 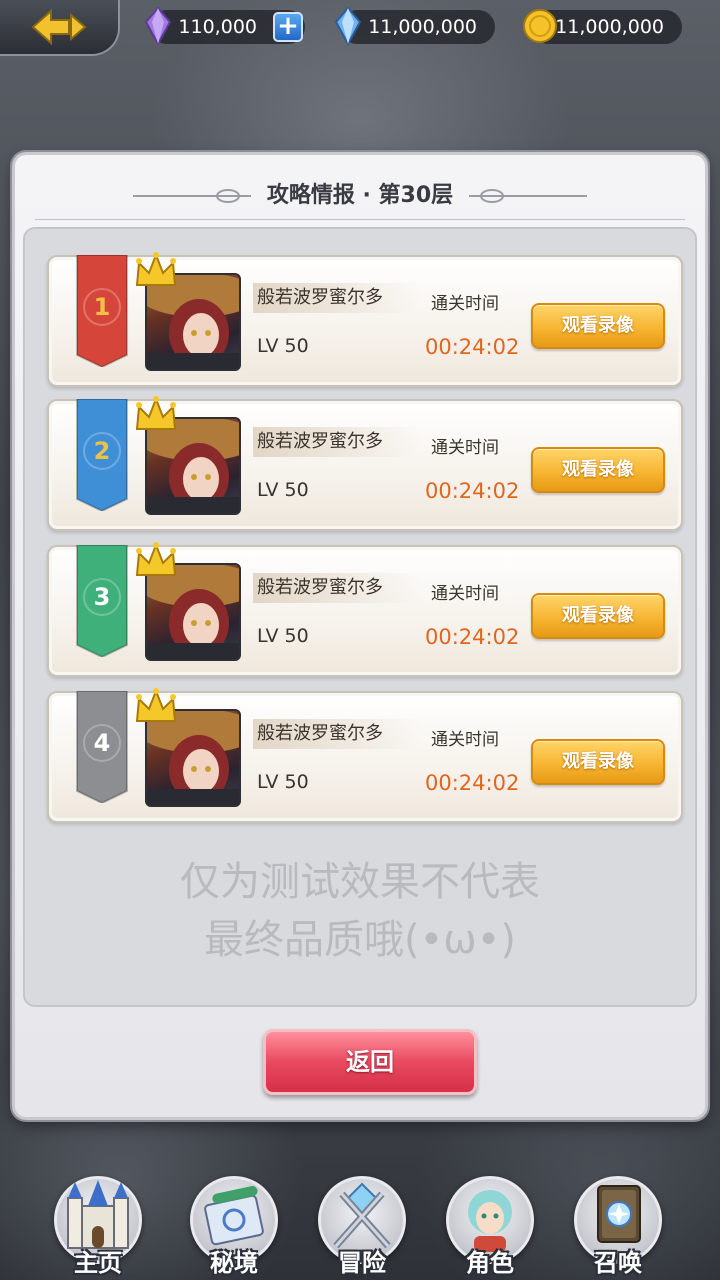 I want to click on rank-card: 1 般若波罗蜜尔多 LV 50 通关时间 00:24:02 观看录像, so click(x=365, y=319).